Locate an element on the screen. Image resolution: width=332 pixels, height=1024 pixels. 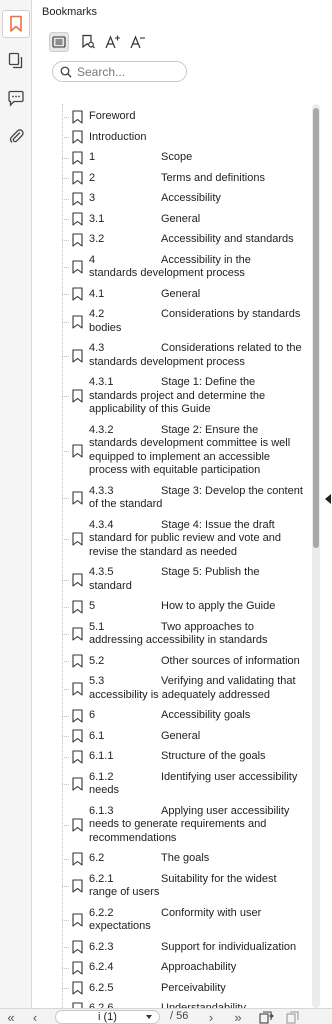
pages-tab is located at coordinates (16, 61).